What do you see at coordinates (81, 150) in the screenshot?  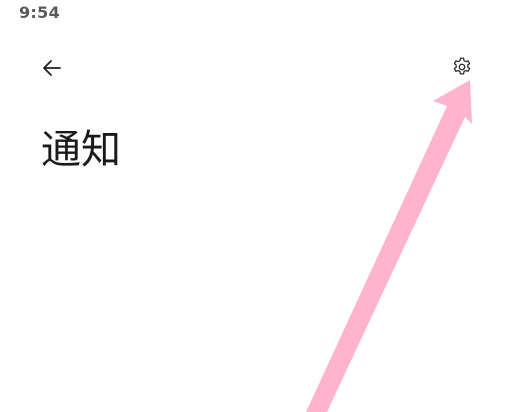 I see `page-title: 通知` at bounding box center [81, 150].